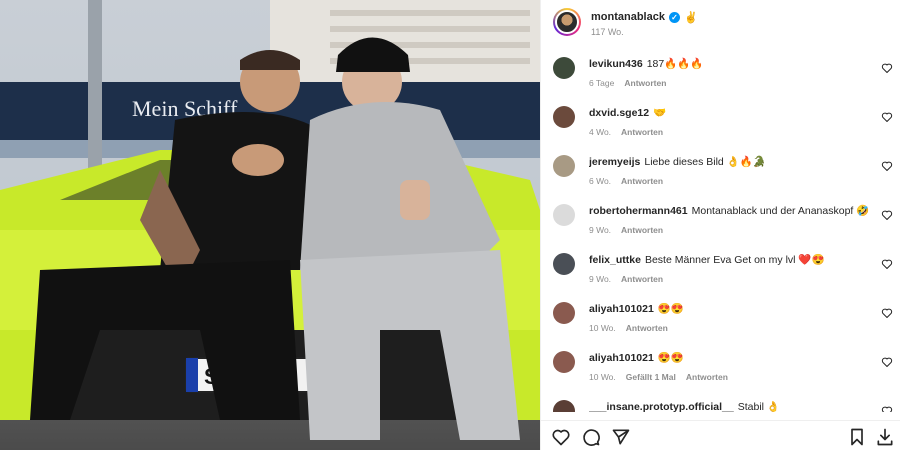 The height and width of the screenshot is (450, 900). I want to click on owner-username: montanablack, so click(628, 17).